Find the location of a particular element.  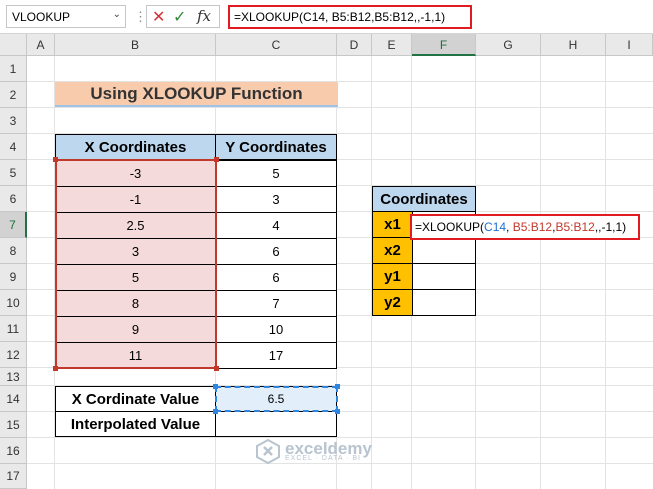

header-y-coordinates: Y Coordinates is located at coordinates (276, 147).